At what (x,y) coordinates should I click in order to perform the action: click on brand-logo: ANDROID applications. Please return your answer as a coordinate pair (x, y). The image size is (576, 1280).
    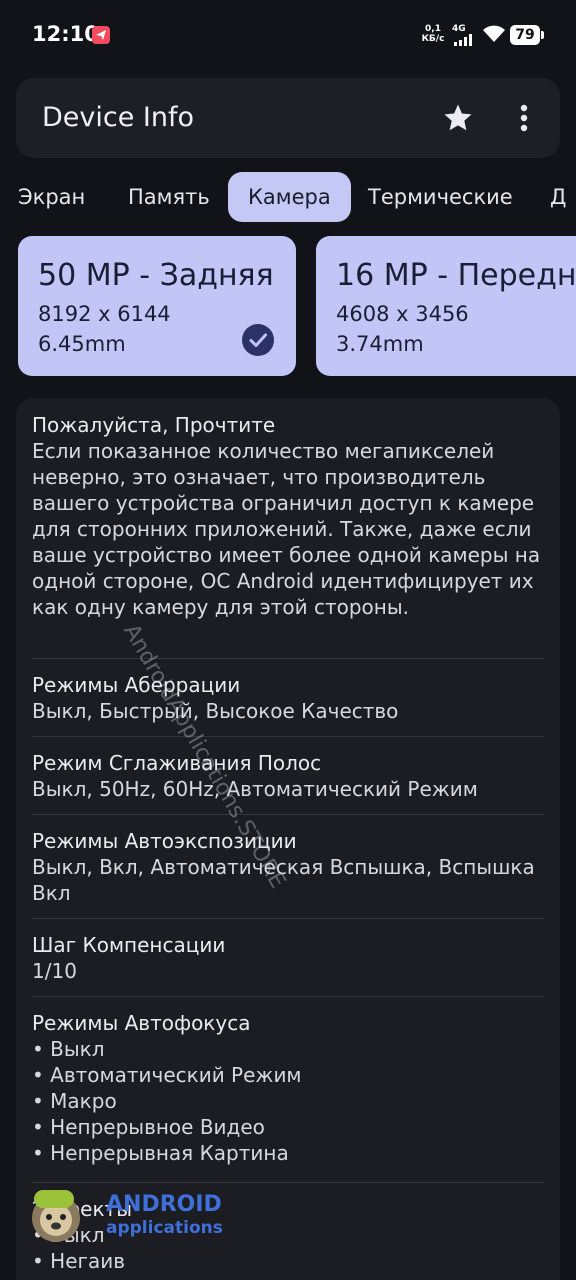
    Looking at the image, I should click on (136, 1216).